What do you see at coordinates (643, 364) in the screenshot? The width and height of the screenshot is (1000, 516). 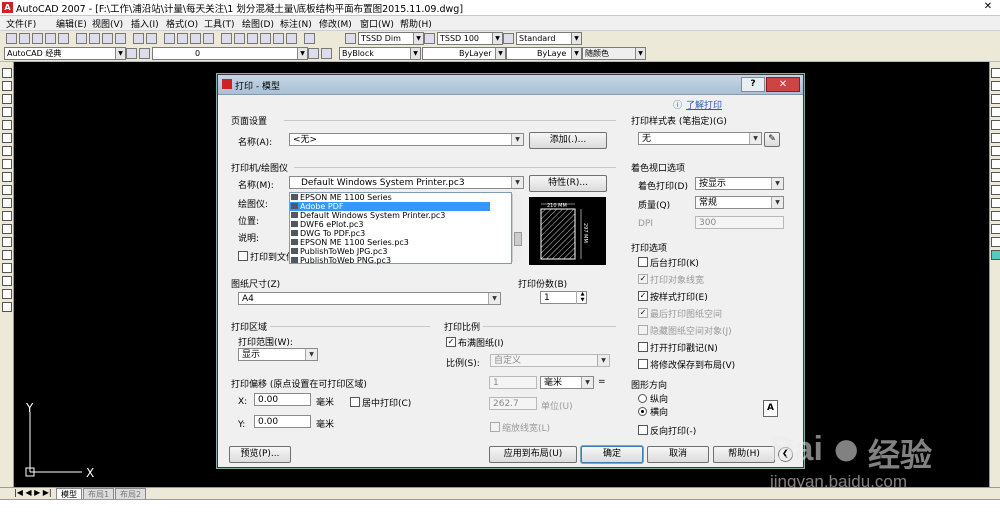 I see `save-to-layout-checkbox` at bounding box center [643, 364].